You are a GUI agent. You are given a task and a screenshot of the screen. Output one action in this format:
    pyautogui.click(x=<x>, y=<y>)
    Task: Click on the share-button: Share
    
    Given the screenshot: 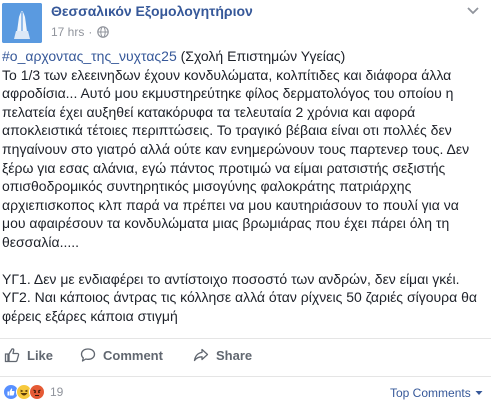 What is the action you would take?
    pyautogui.click(x=222, y=355)
    